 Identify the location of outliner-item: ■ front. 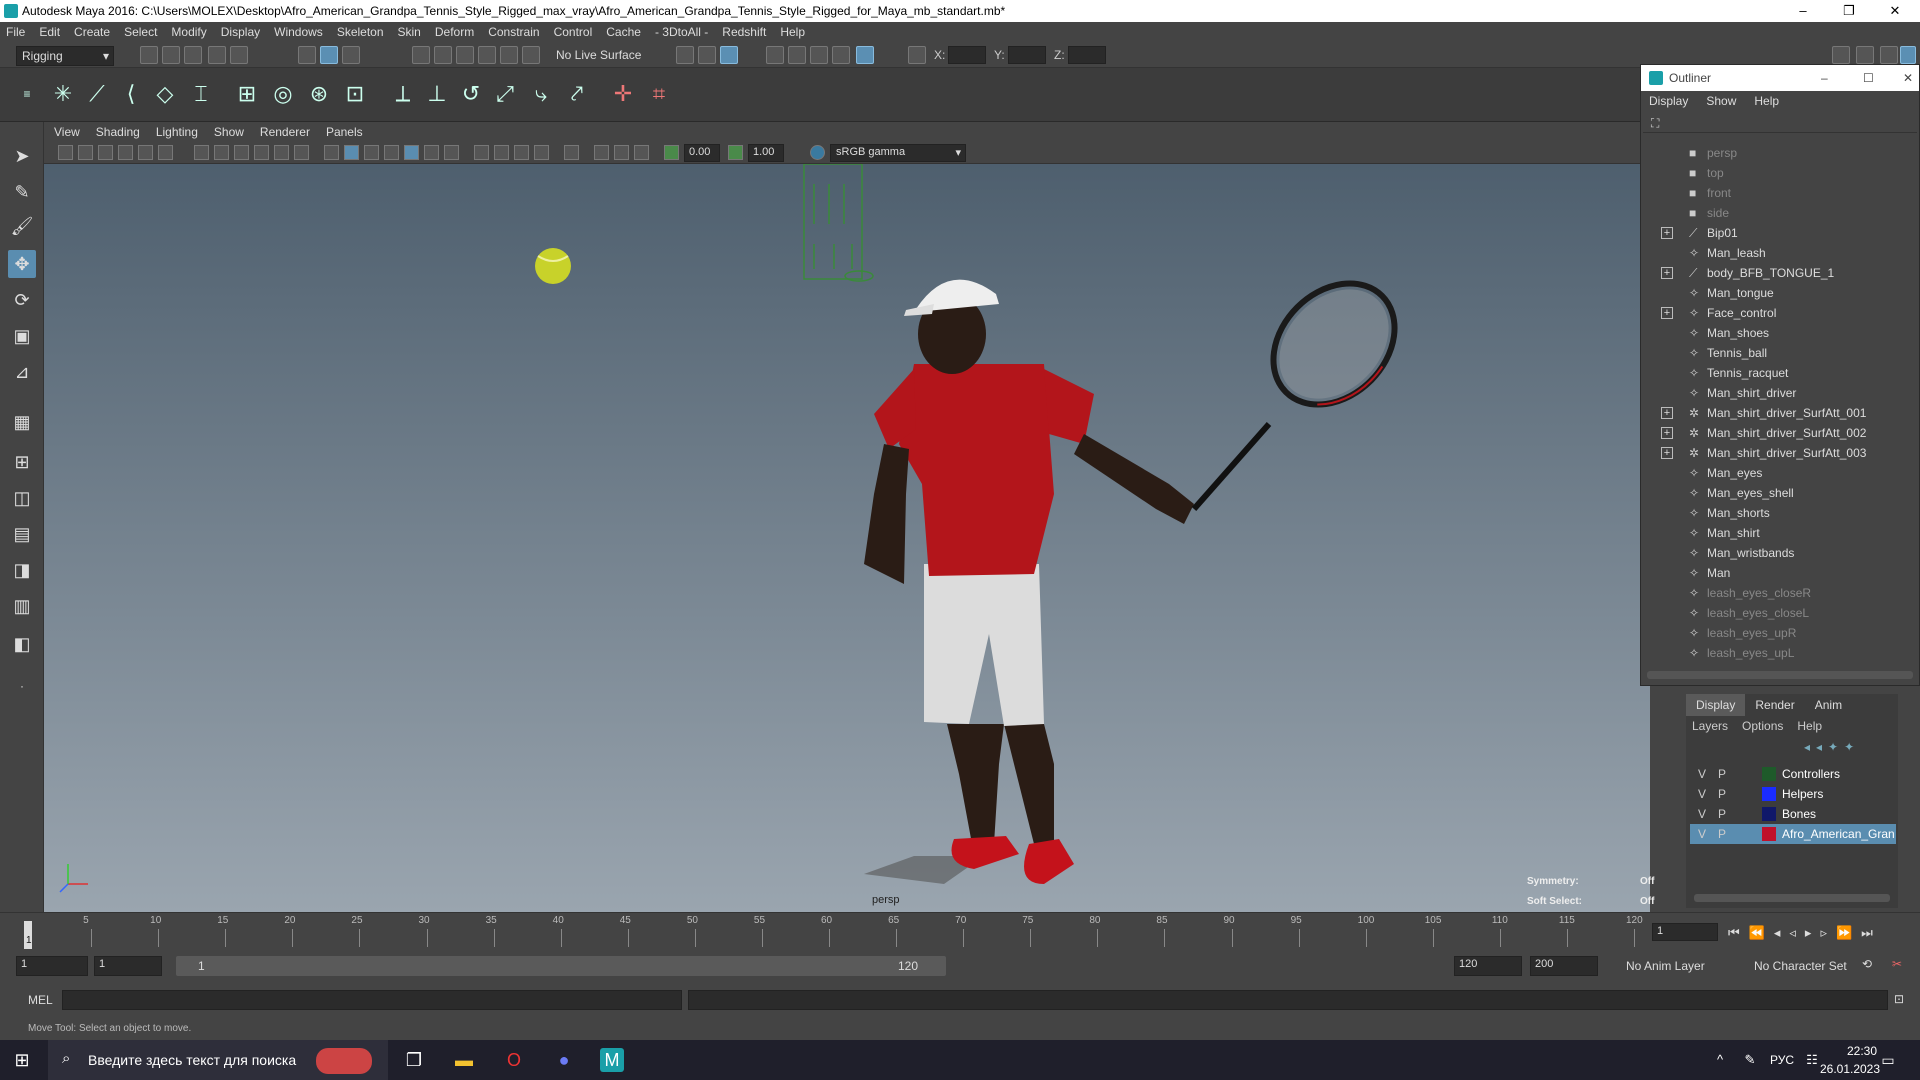
(1779, 193).